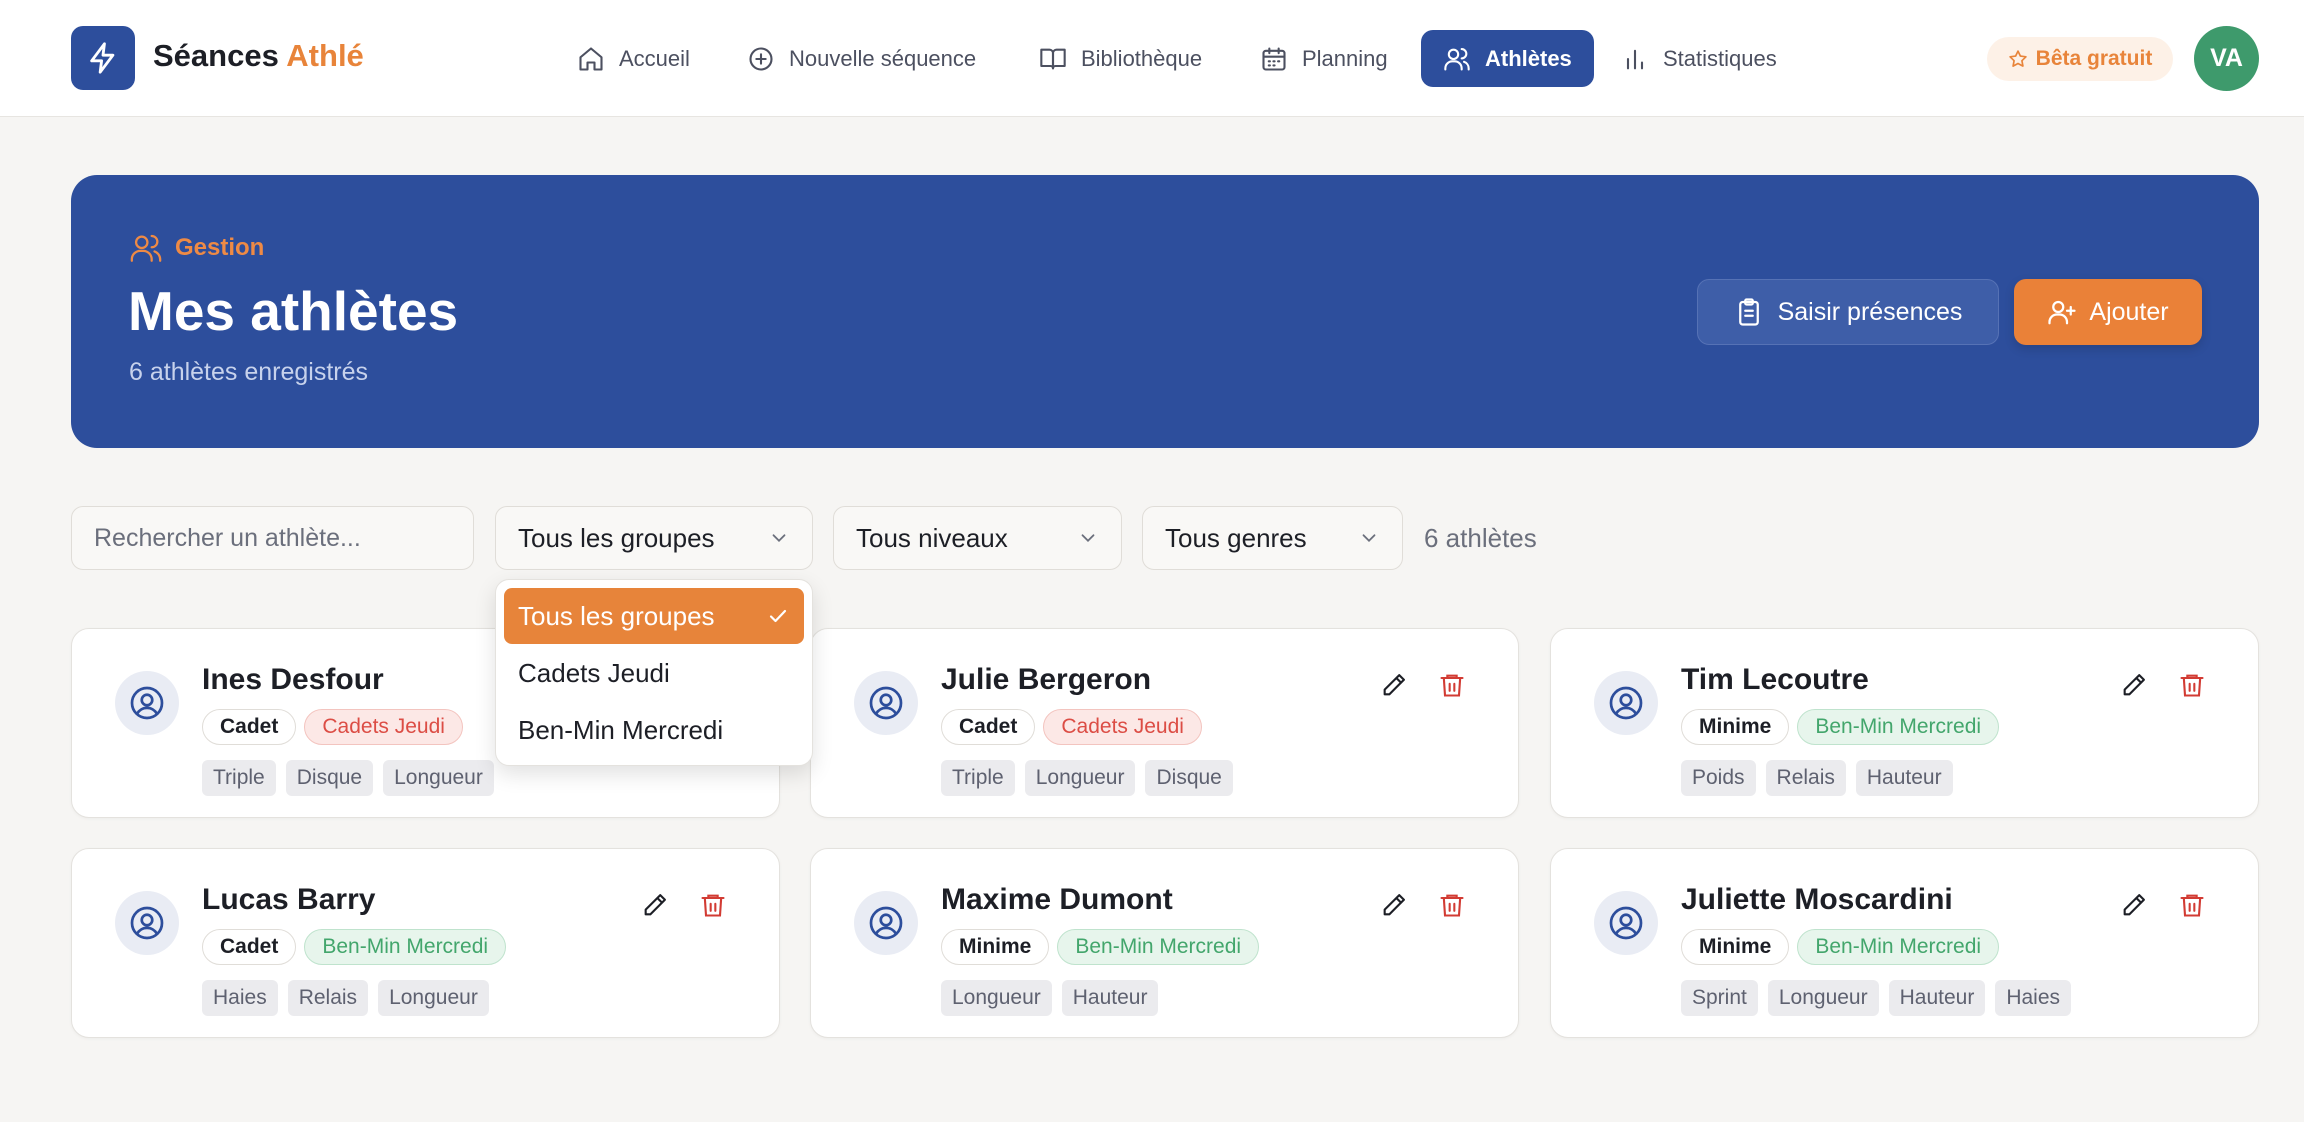 Image resolution: width=2304 pixels, height=1122 pixels. What do you see at coordinates (2226, 58) in the screenshot?
I see `user-avatar: VA` at bounding box center [2226, 58].